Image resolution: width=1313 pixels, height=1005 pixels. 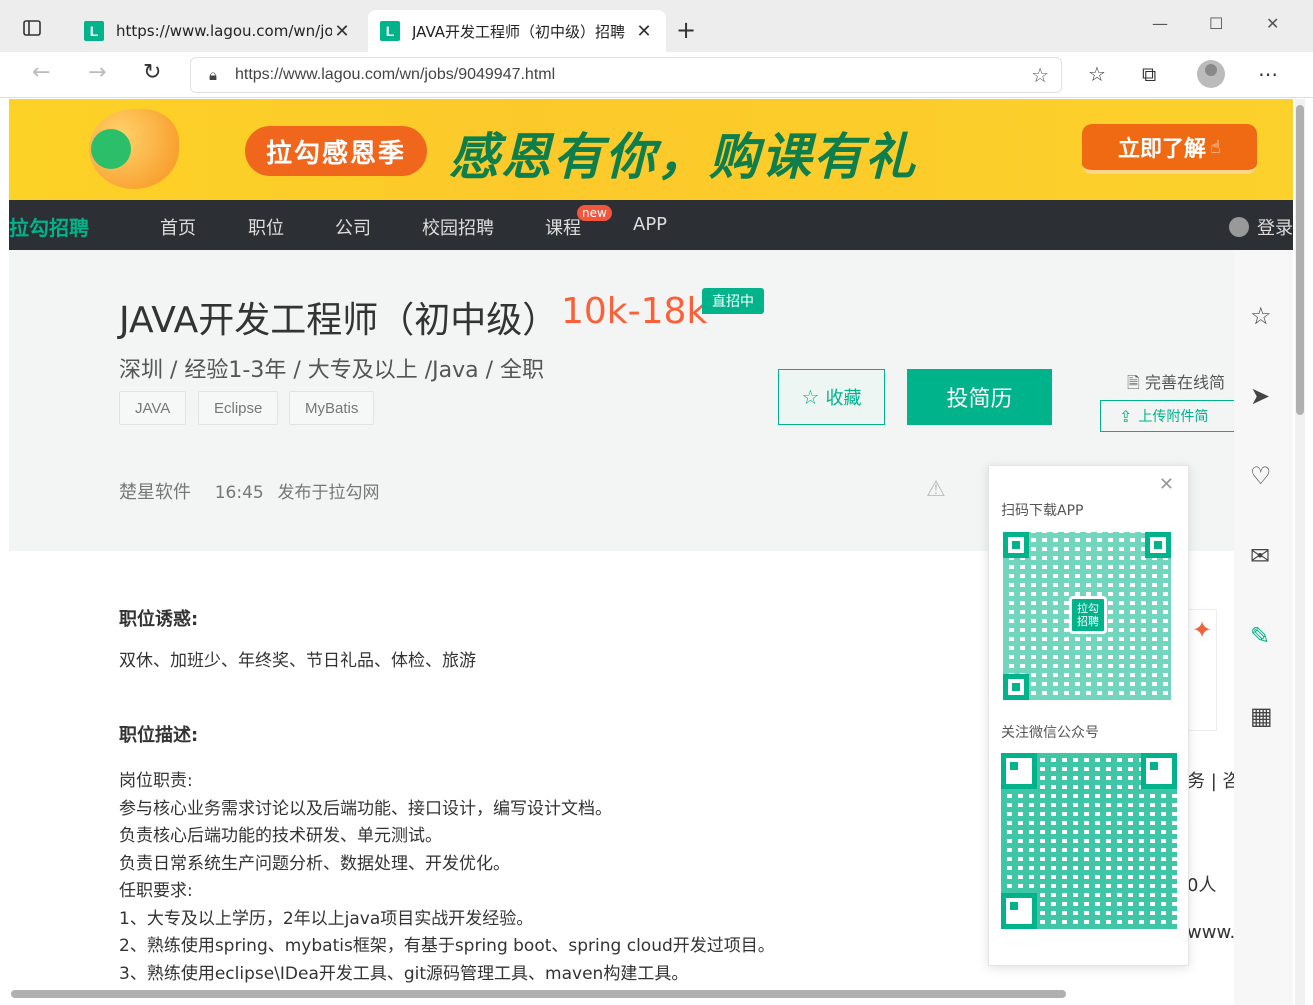 What do you see at coordinates (152, 72) in the screenshot?
I see `reload-icon: ↻` at bounding box center [152, 72].